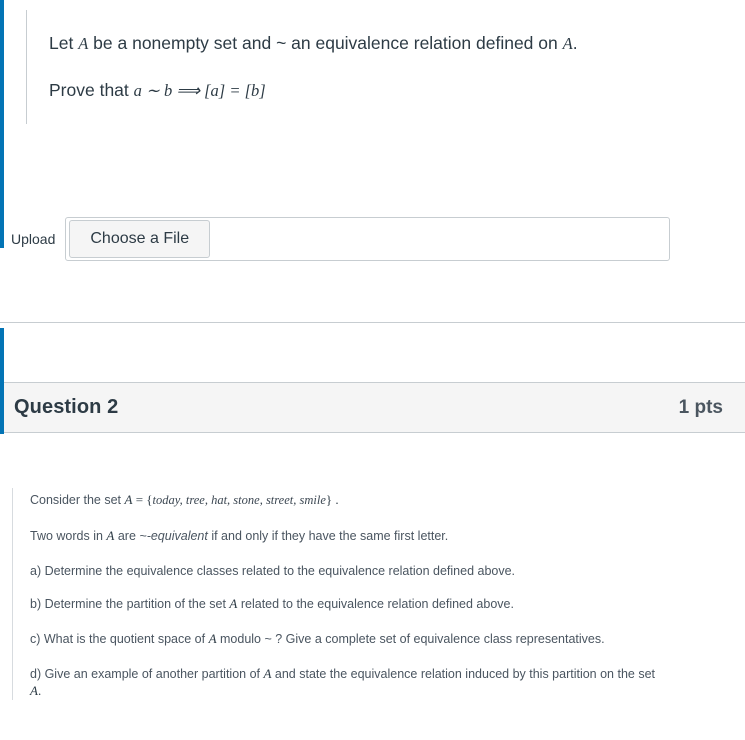  I want to click on q2-l1-equals: = {, so click(142, 499).